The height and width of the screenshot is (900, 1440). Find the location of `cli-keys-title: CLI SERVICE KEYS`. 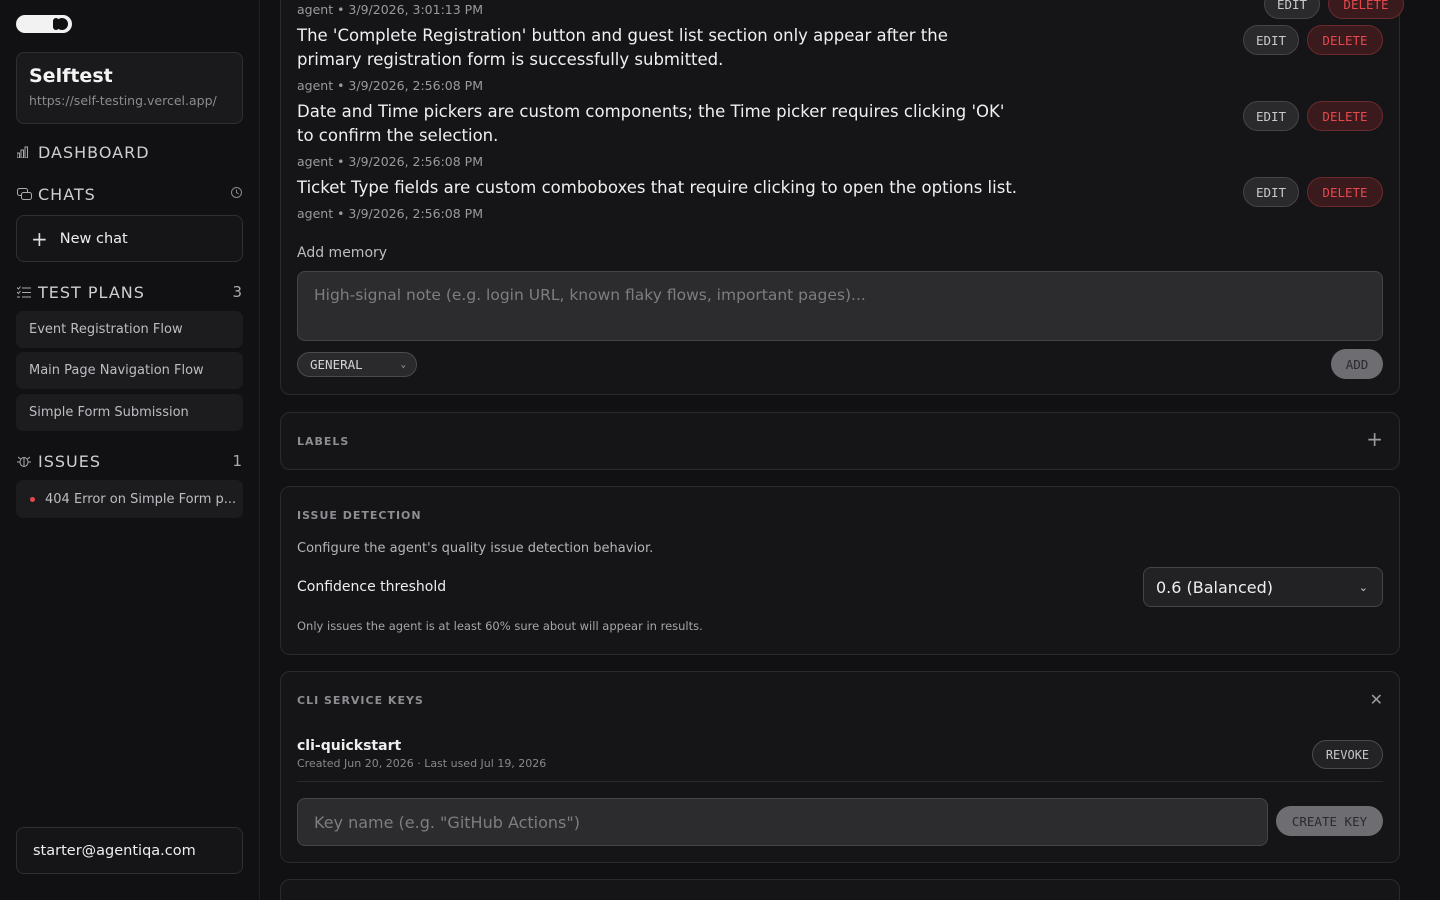

cli-keys-title: CLI SERVICE KEYS is located at coordinates (360, 700).